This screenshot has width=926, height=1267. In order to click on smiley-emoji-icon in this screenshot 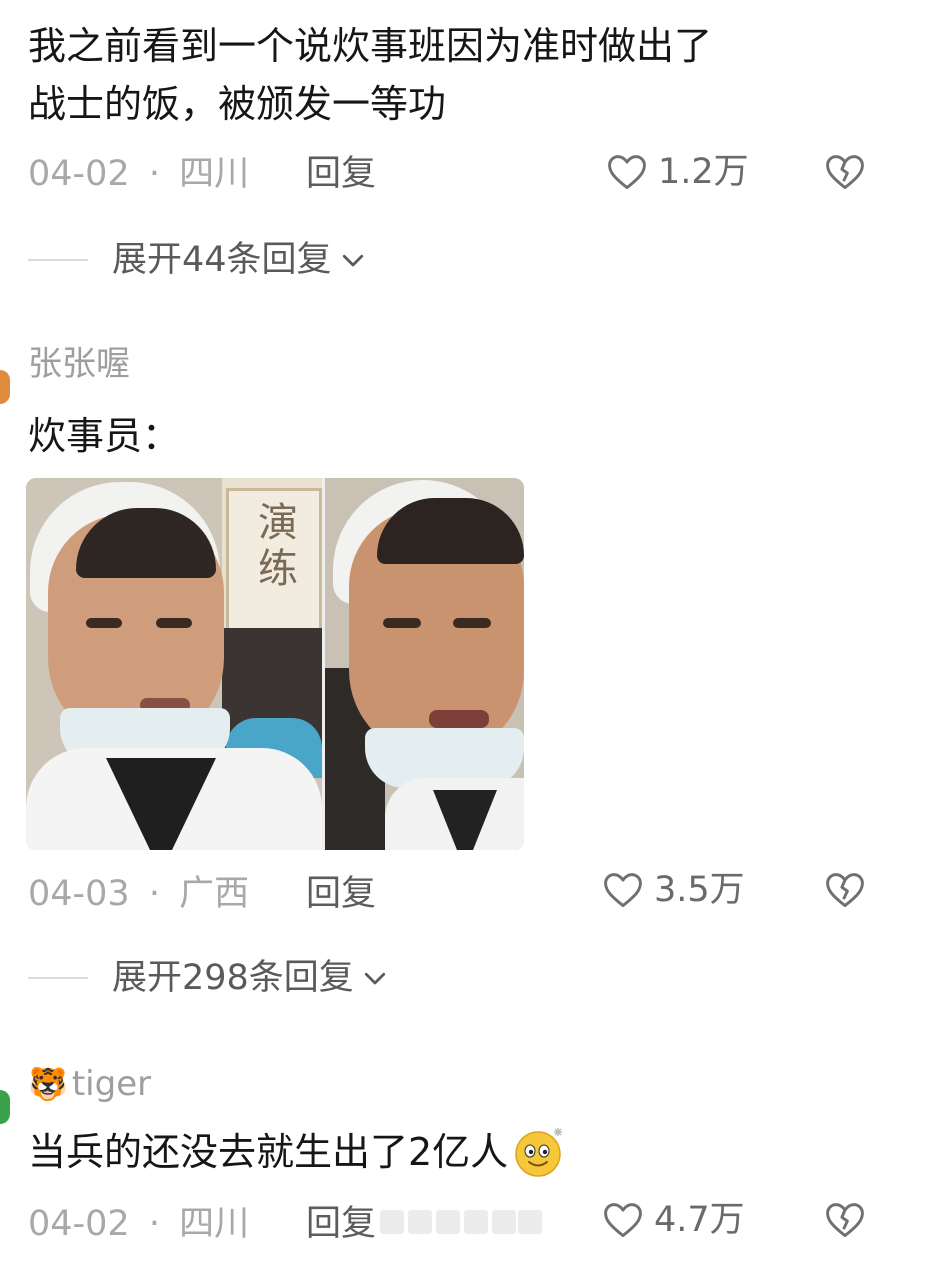, I will do `click(539, 1152)`.